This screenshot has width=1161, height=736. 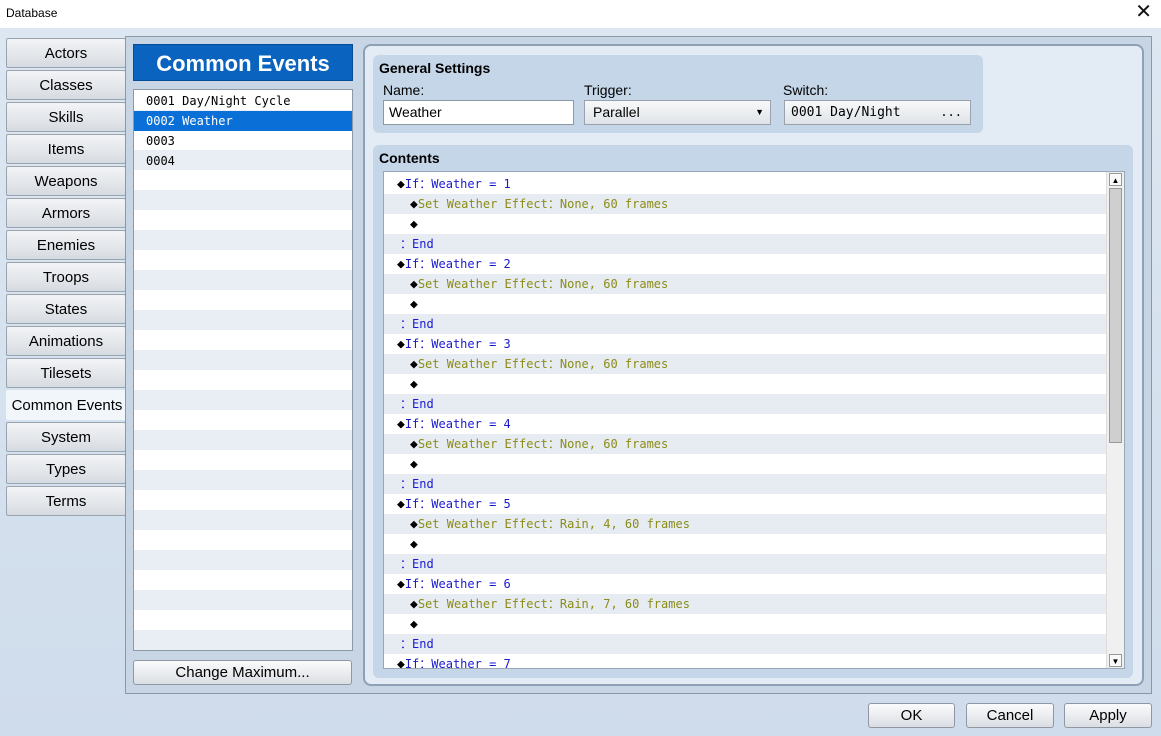 I want to click on tab-tilesets: Tilesets, so click(x=66, y=373).